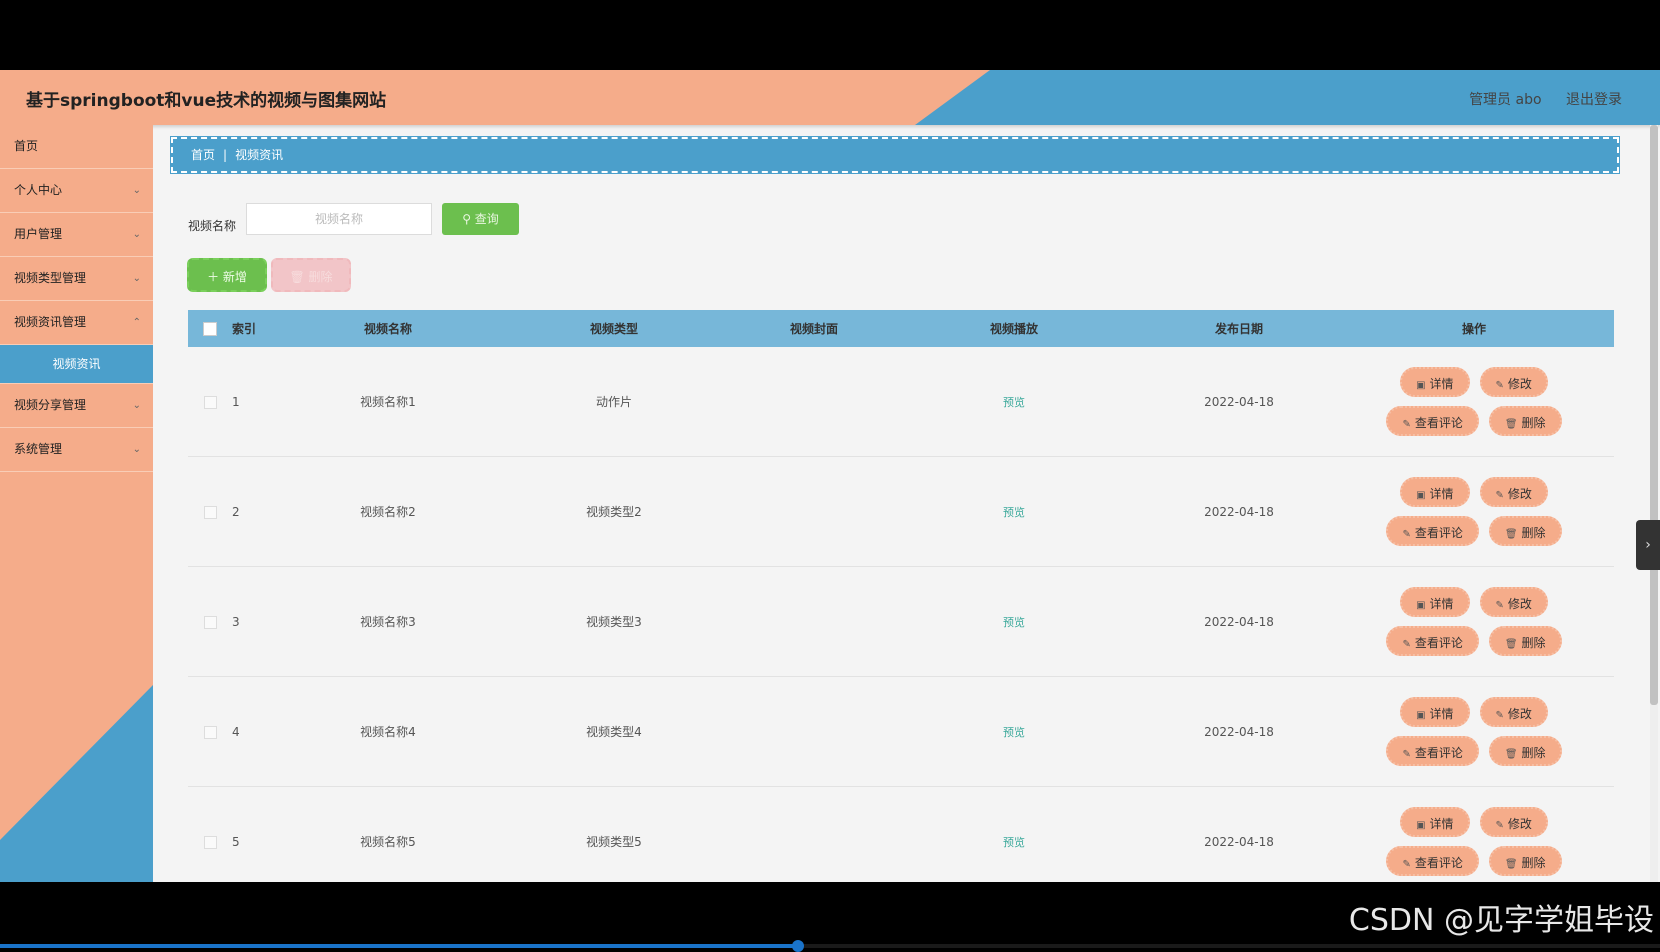 Image resolution: width=1660 pixels, height=952 pixels. What do you see at coordinates (236, 841) in the screenshot?
I see `cell-index: 5` at bounding box center [236, 841].